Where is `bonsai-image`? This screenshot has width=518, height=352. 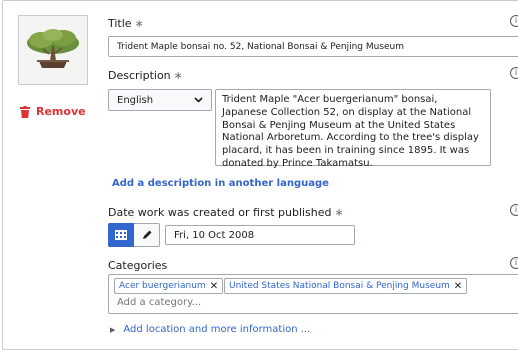
bonsai-image is located at coordinates (53, 50).